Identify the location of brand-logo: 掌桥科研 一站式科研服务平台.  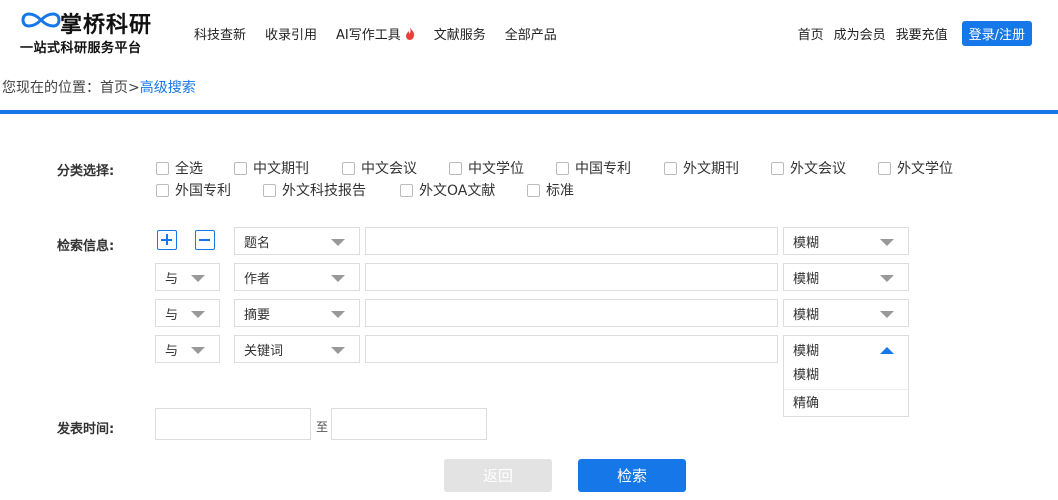
(95, 32).